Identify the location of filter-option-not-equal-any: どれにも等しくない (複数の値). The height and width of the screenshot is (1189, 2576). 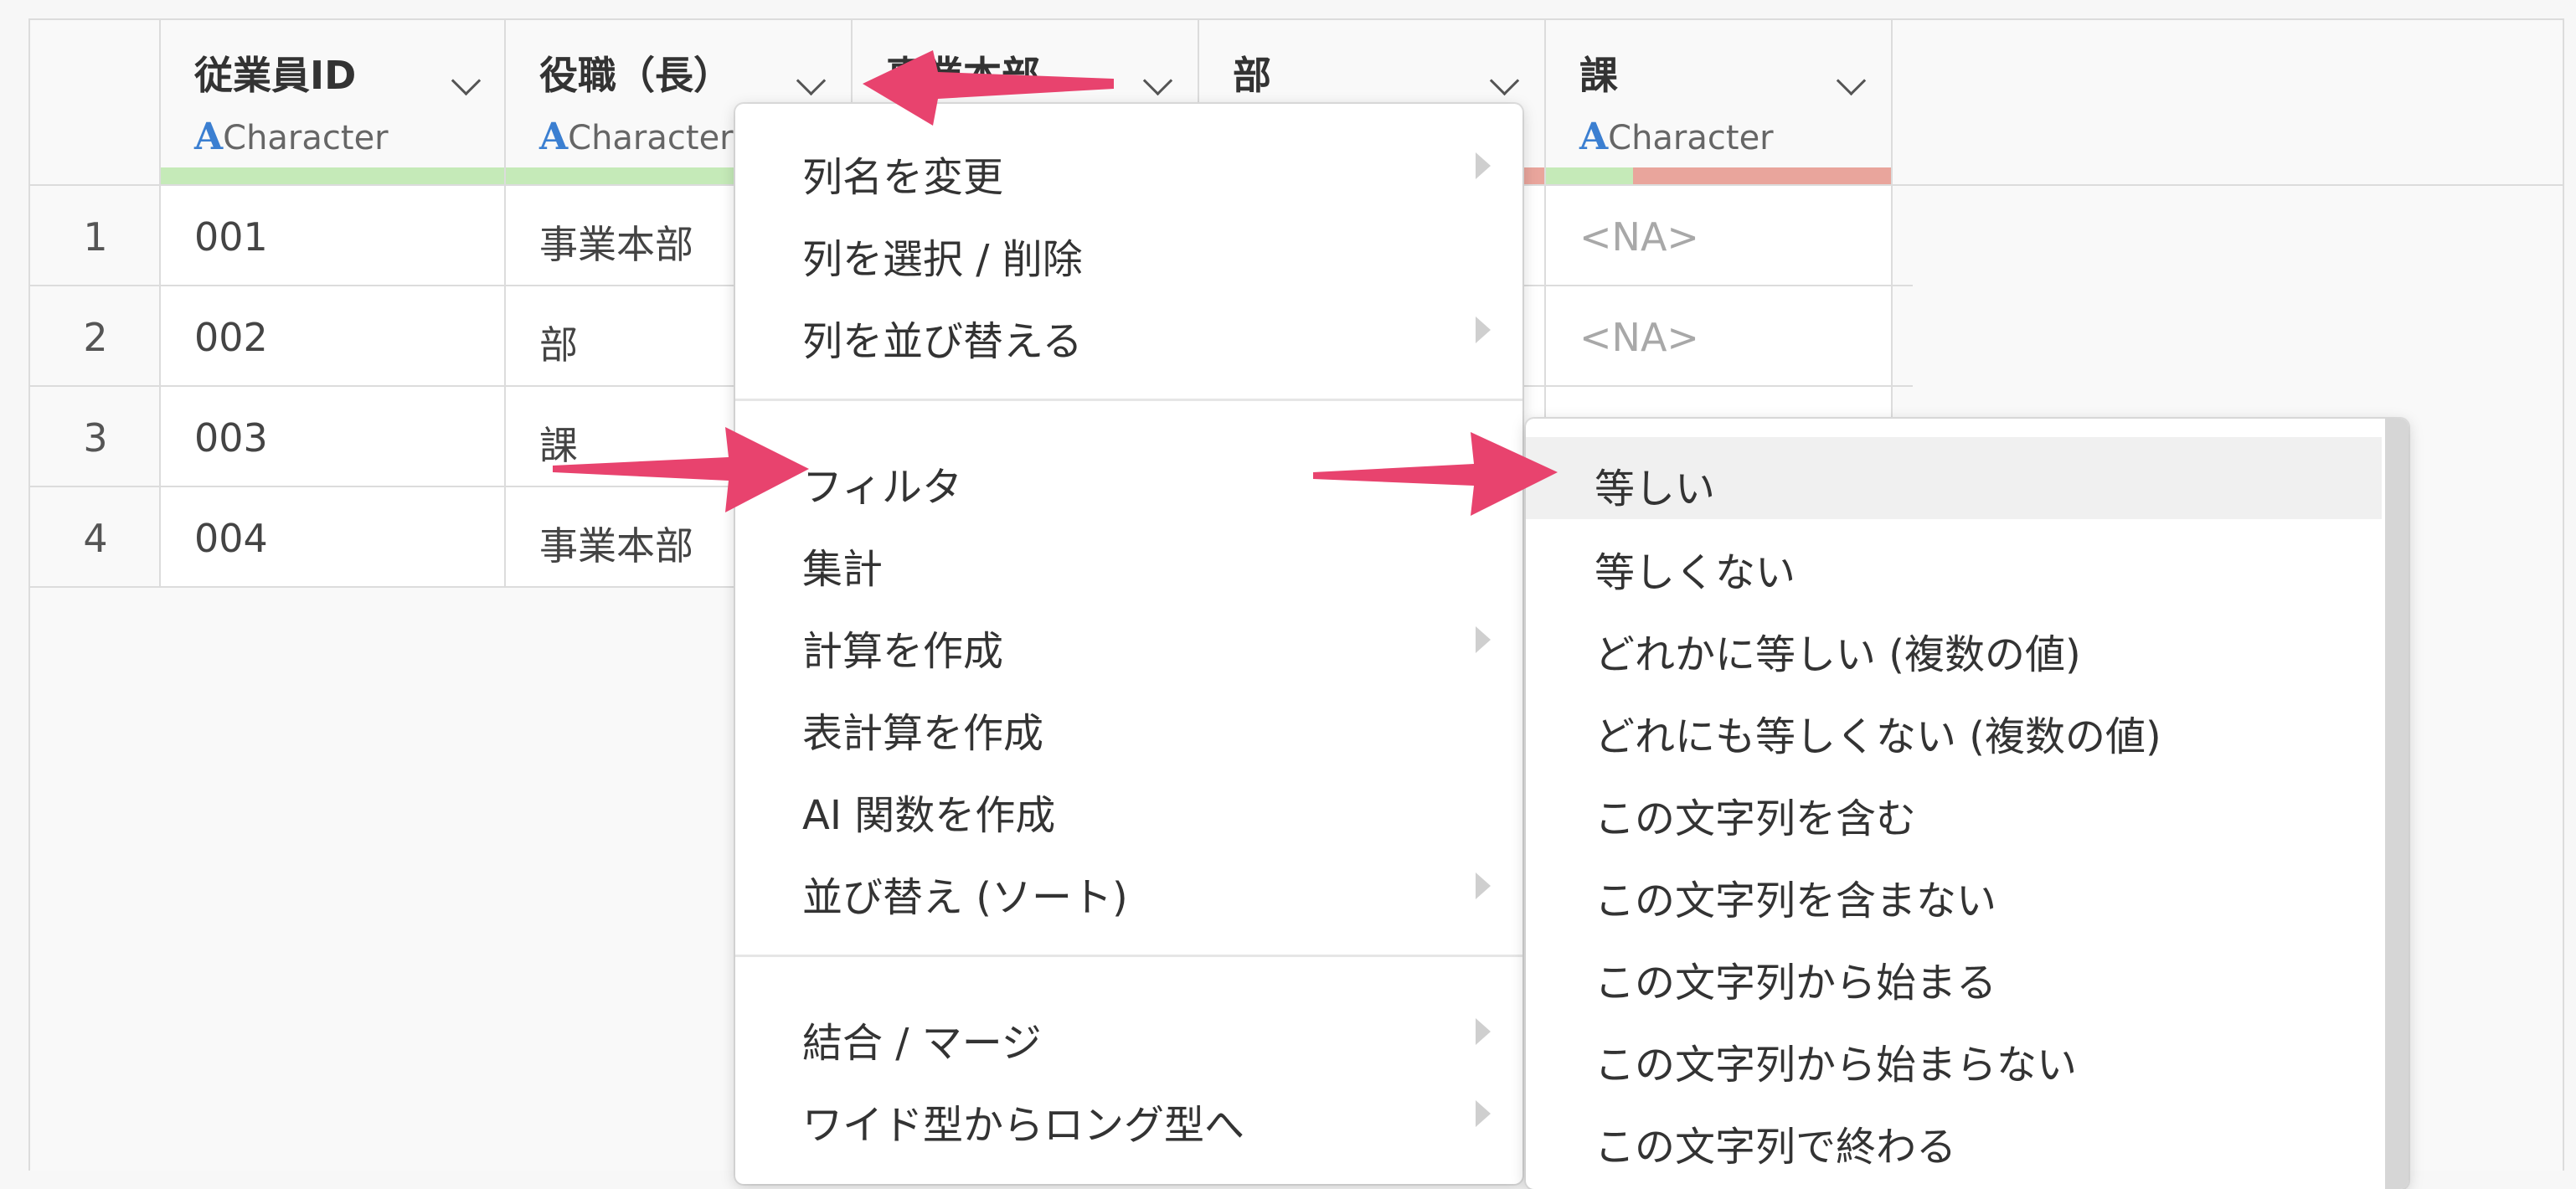
(1954, 726).